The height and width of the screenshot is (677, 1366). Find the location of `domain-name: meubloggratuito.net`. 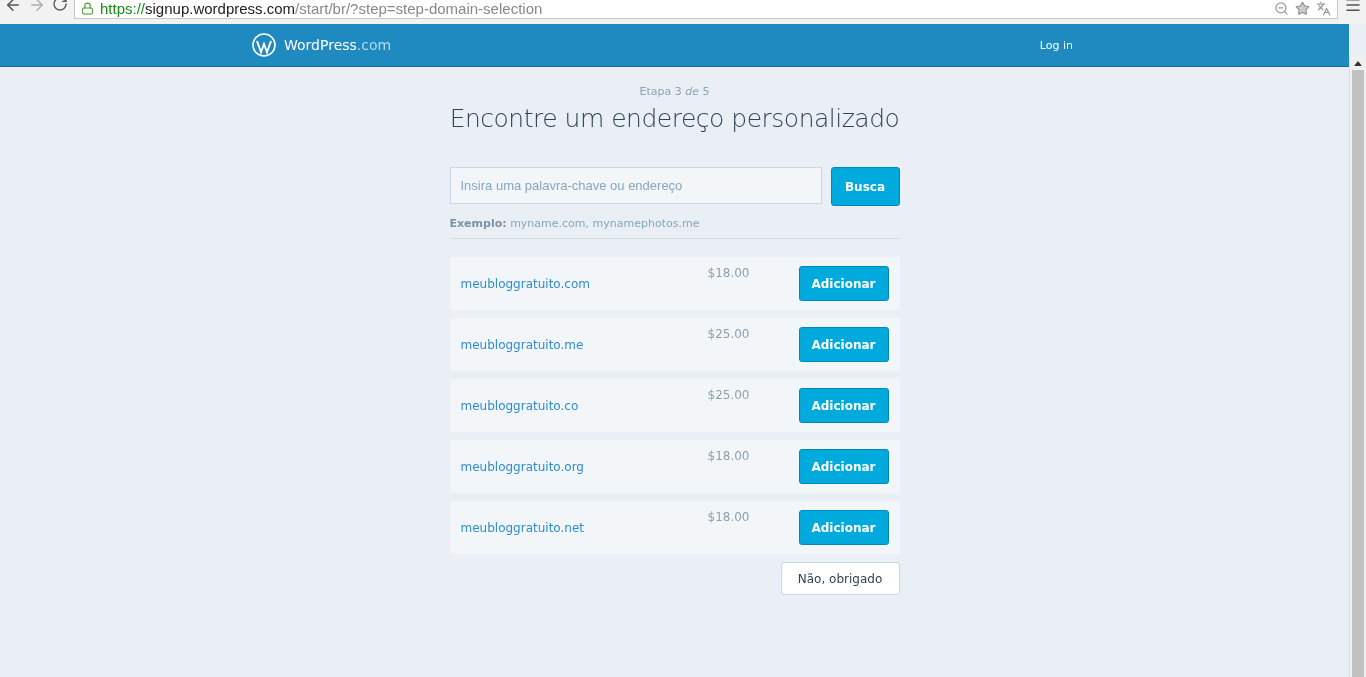

domain-name: meubloggratuito.net is located at coordinates (584, 527).